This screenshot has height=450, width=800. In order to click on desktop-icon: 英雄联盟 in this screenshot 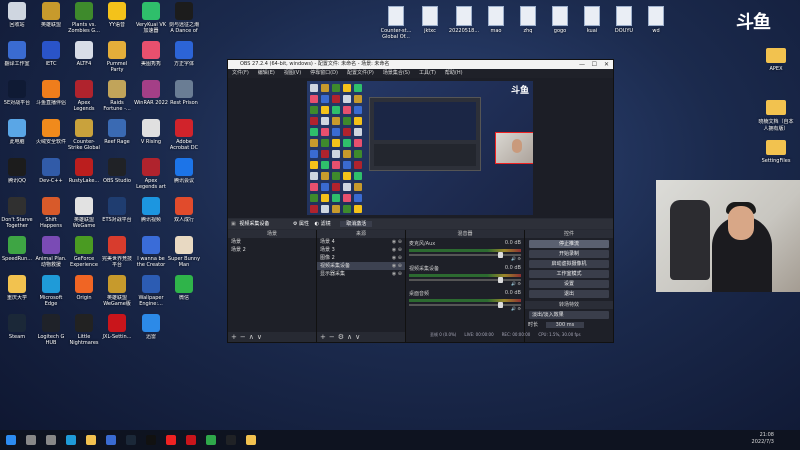, I will do `click(51, 21)`.